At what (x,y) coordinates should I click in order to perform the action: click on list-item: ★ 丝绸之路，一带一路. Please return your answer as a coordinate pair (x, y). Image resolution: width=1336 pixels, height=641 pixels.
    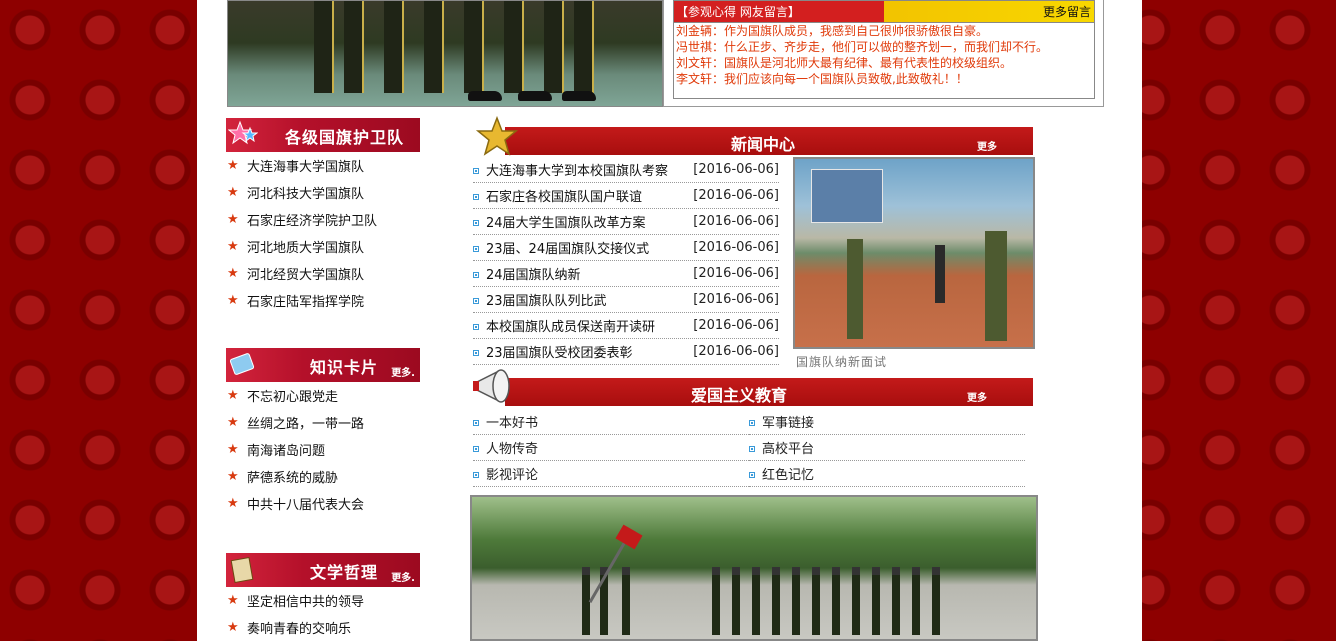
    Looking at the image, I should click on (295, 422).